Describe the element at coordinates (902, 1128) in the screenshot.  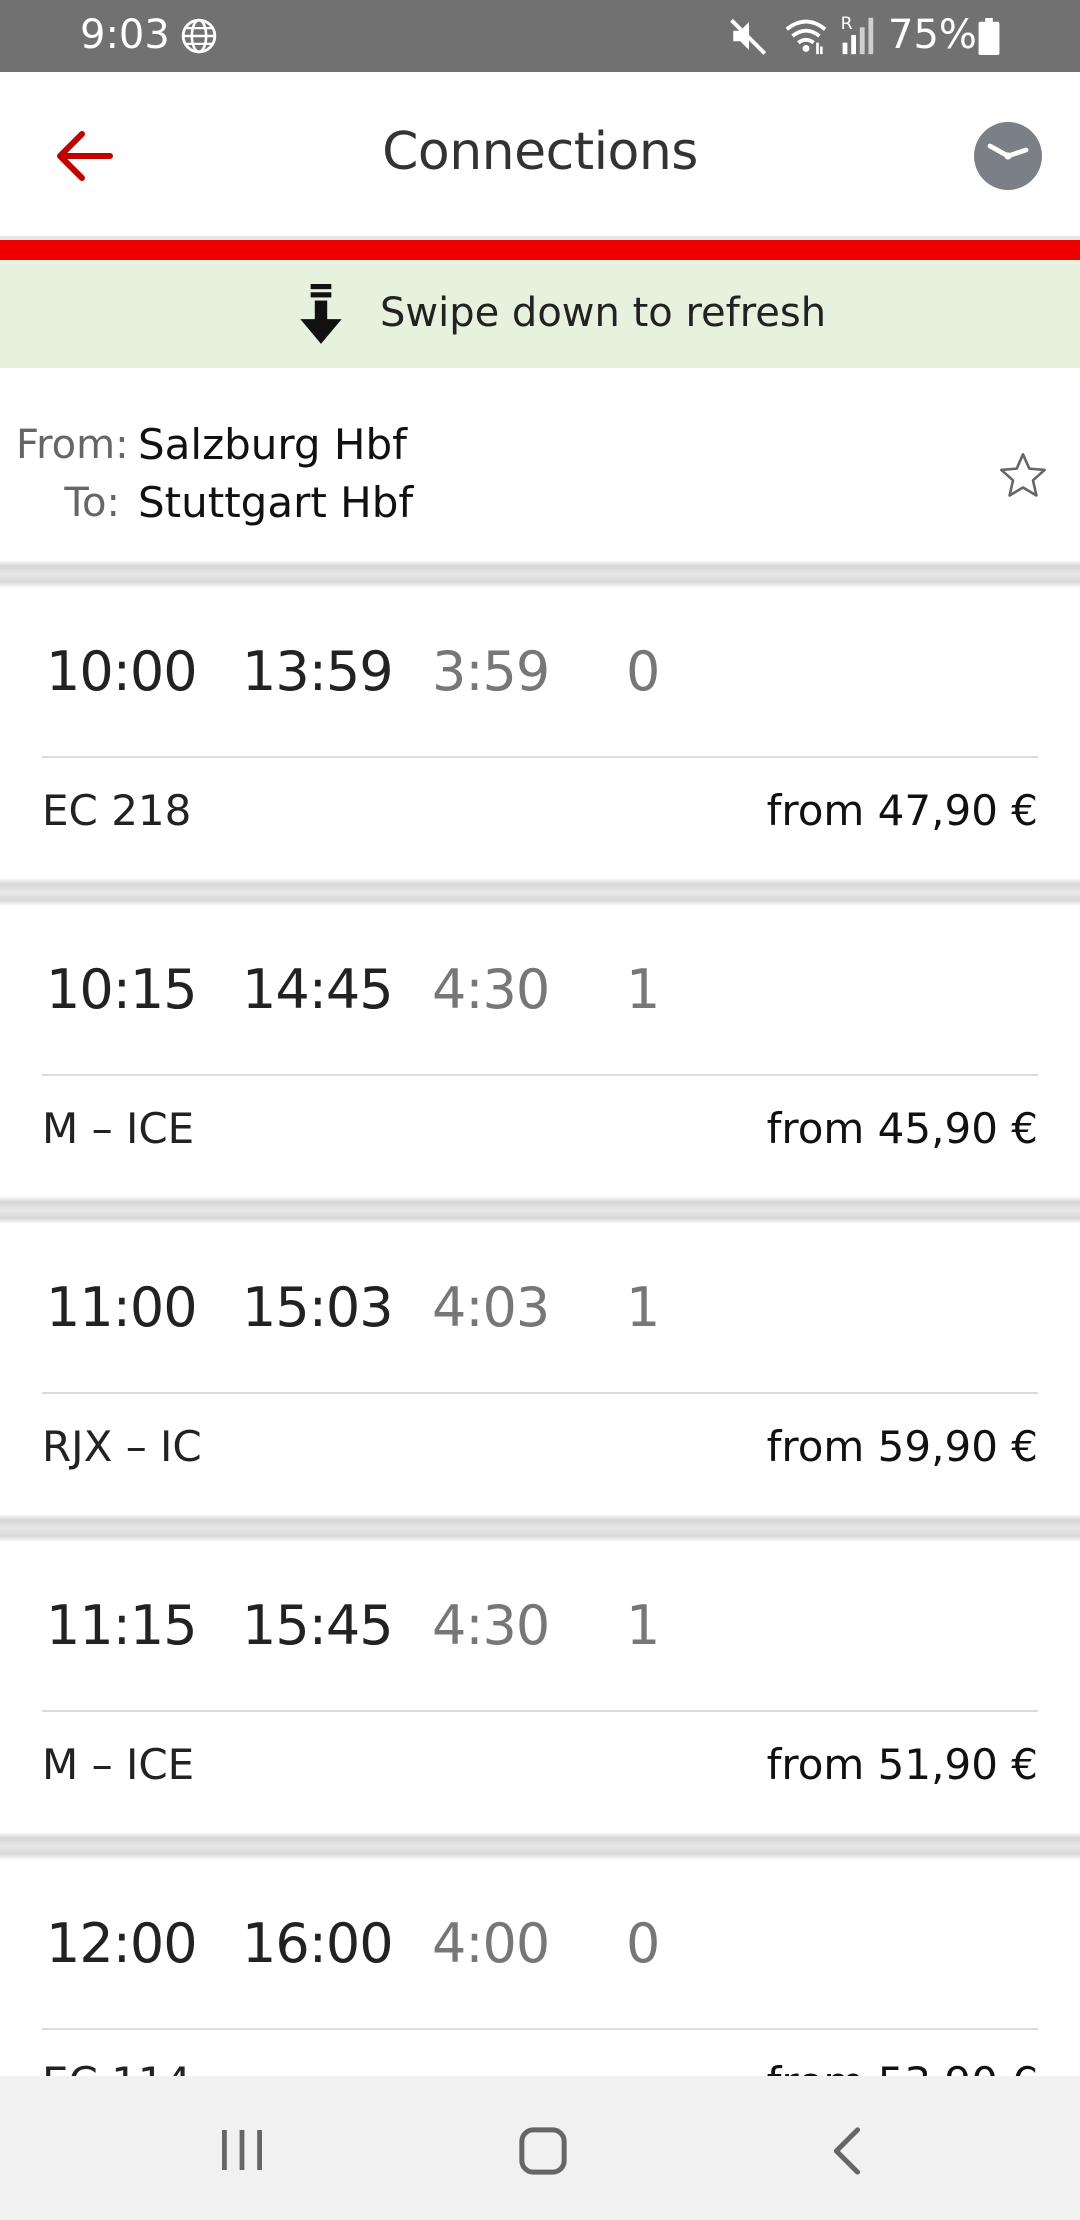
I see `price: from 45,90 €` at that location.